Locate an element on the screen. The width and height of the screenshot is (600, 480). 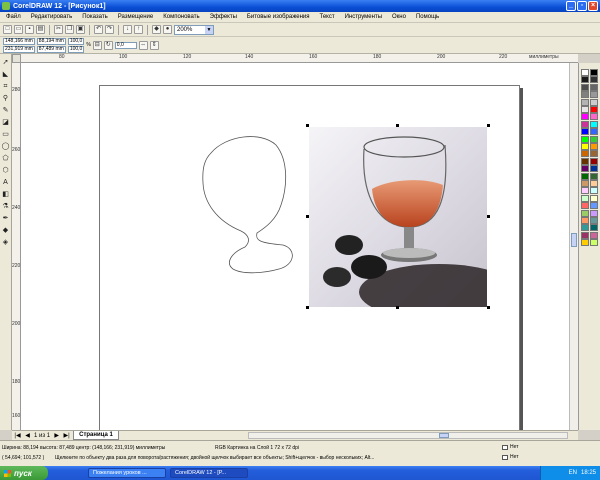
selection-handle-n is located at coordinates (397, 125).